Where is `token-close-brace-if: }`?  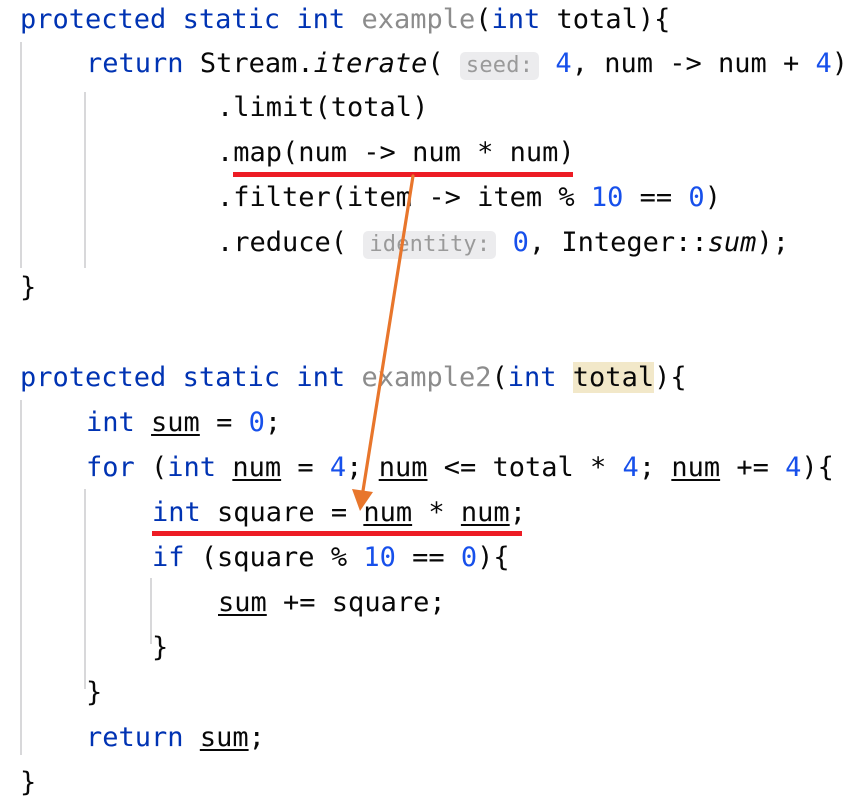 token-close-brace-if: } is located at coordinates (160, 647).